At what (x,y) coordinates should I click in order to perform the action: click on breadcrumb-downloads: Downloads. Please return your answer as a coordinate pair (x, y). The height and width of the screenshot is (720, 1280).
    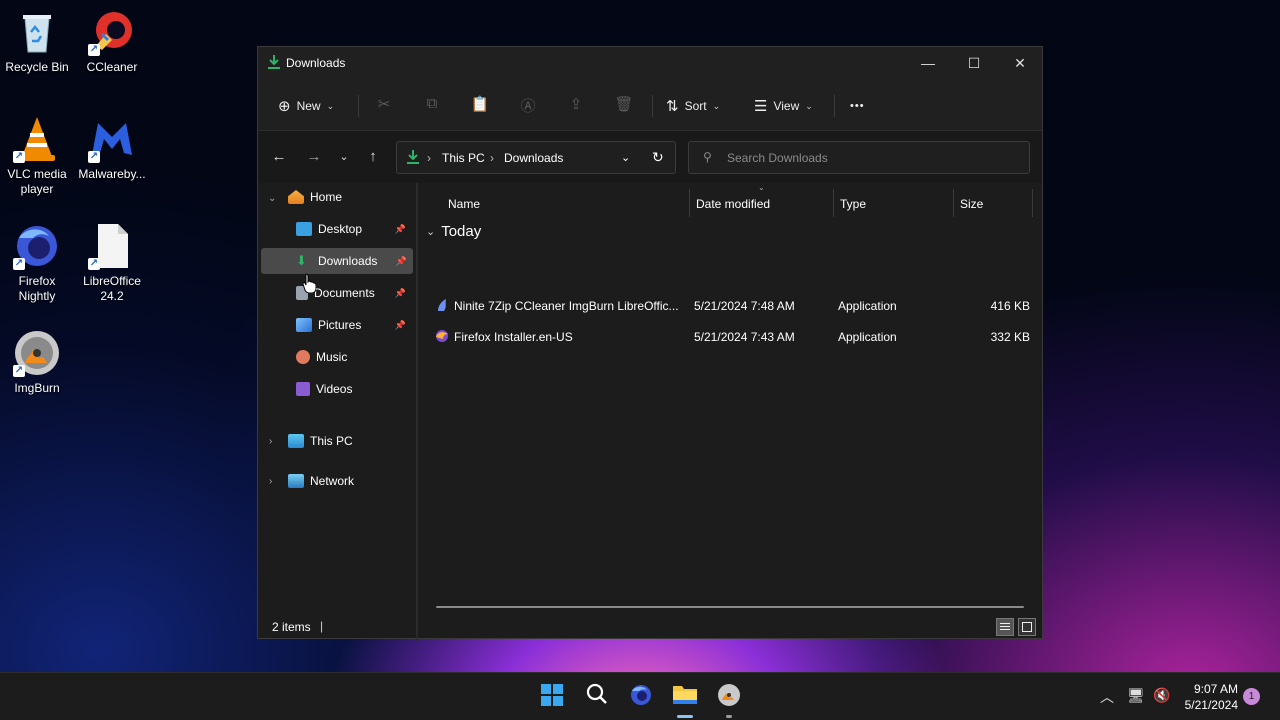
    Looking at the image, I should click on (533, 158).